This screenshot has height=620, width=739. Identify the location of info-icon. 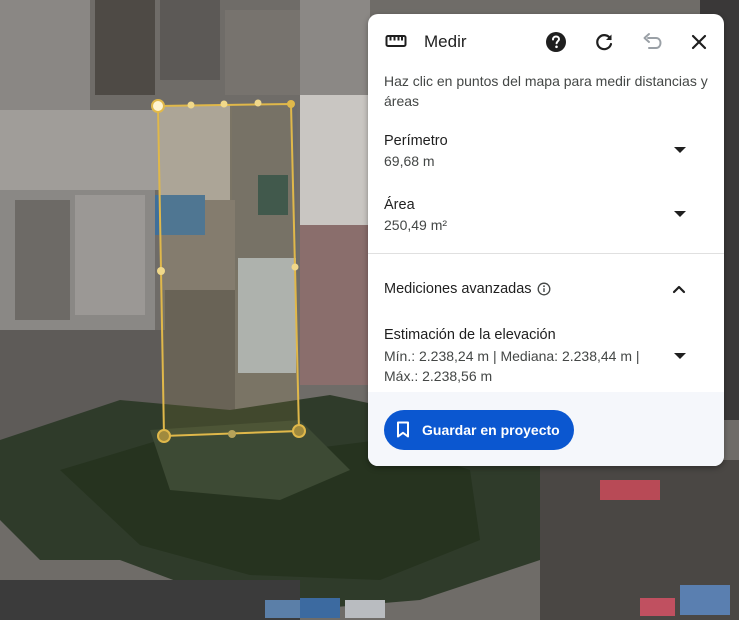
(544, 289).